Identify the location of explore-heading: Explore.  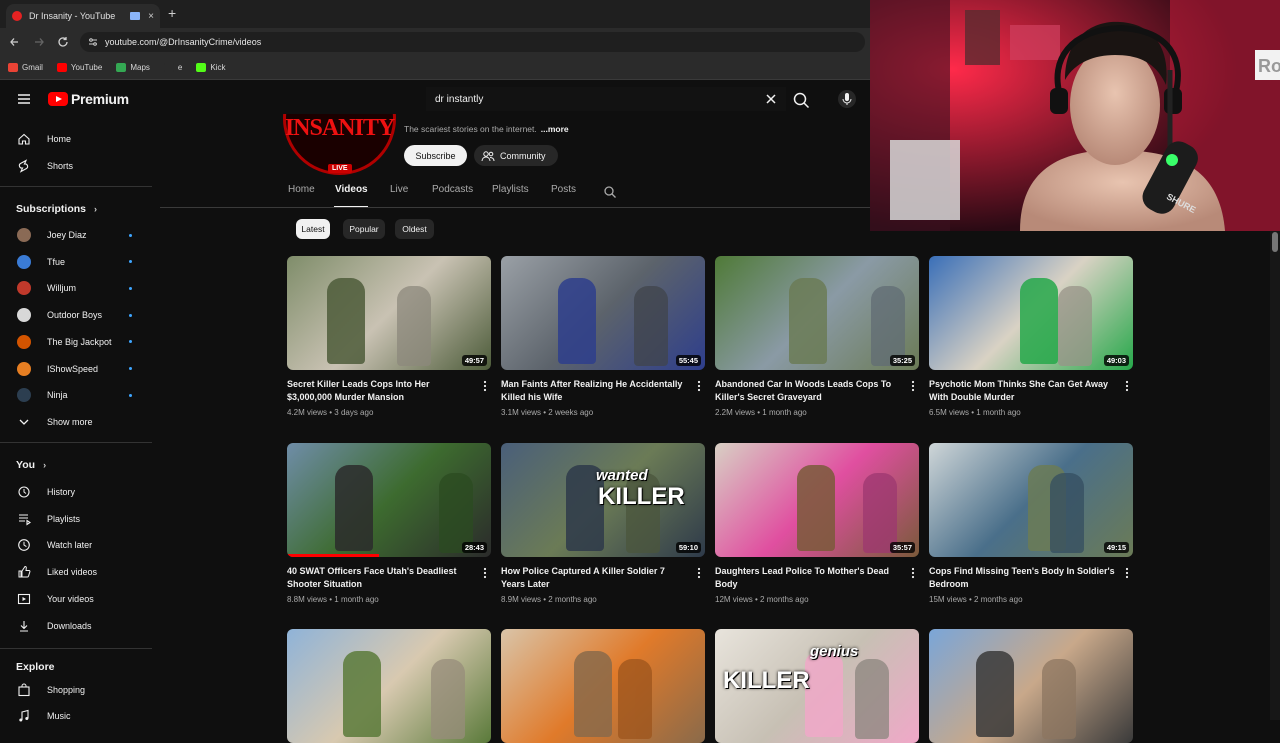
(35, 667).